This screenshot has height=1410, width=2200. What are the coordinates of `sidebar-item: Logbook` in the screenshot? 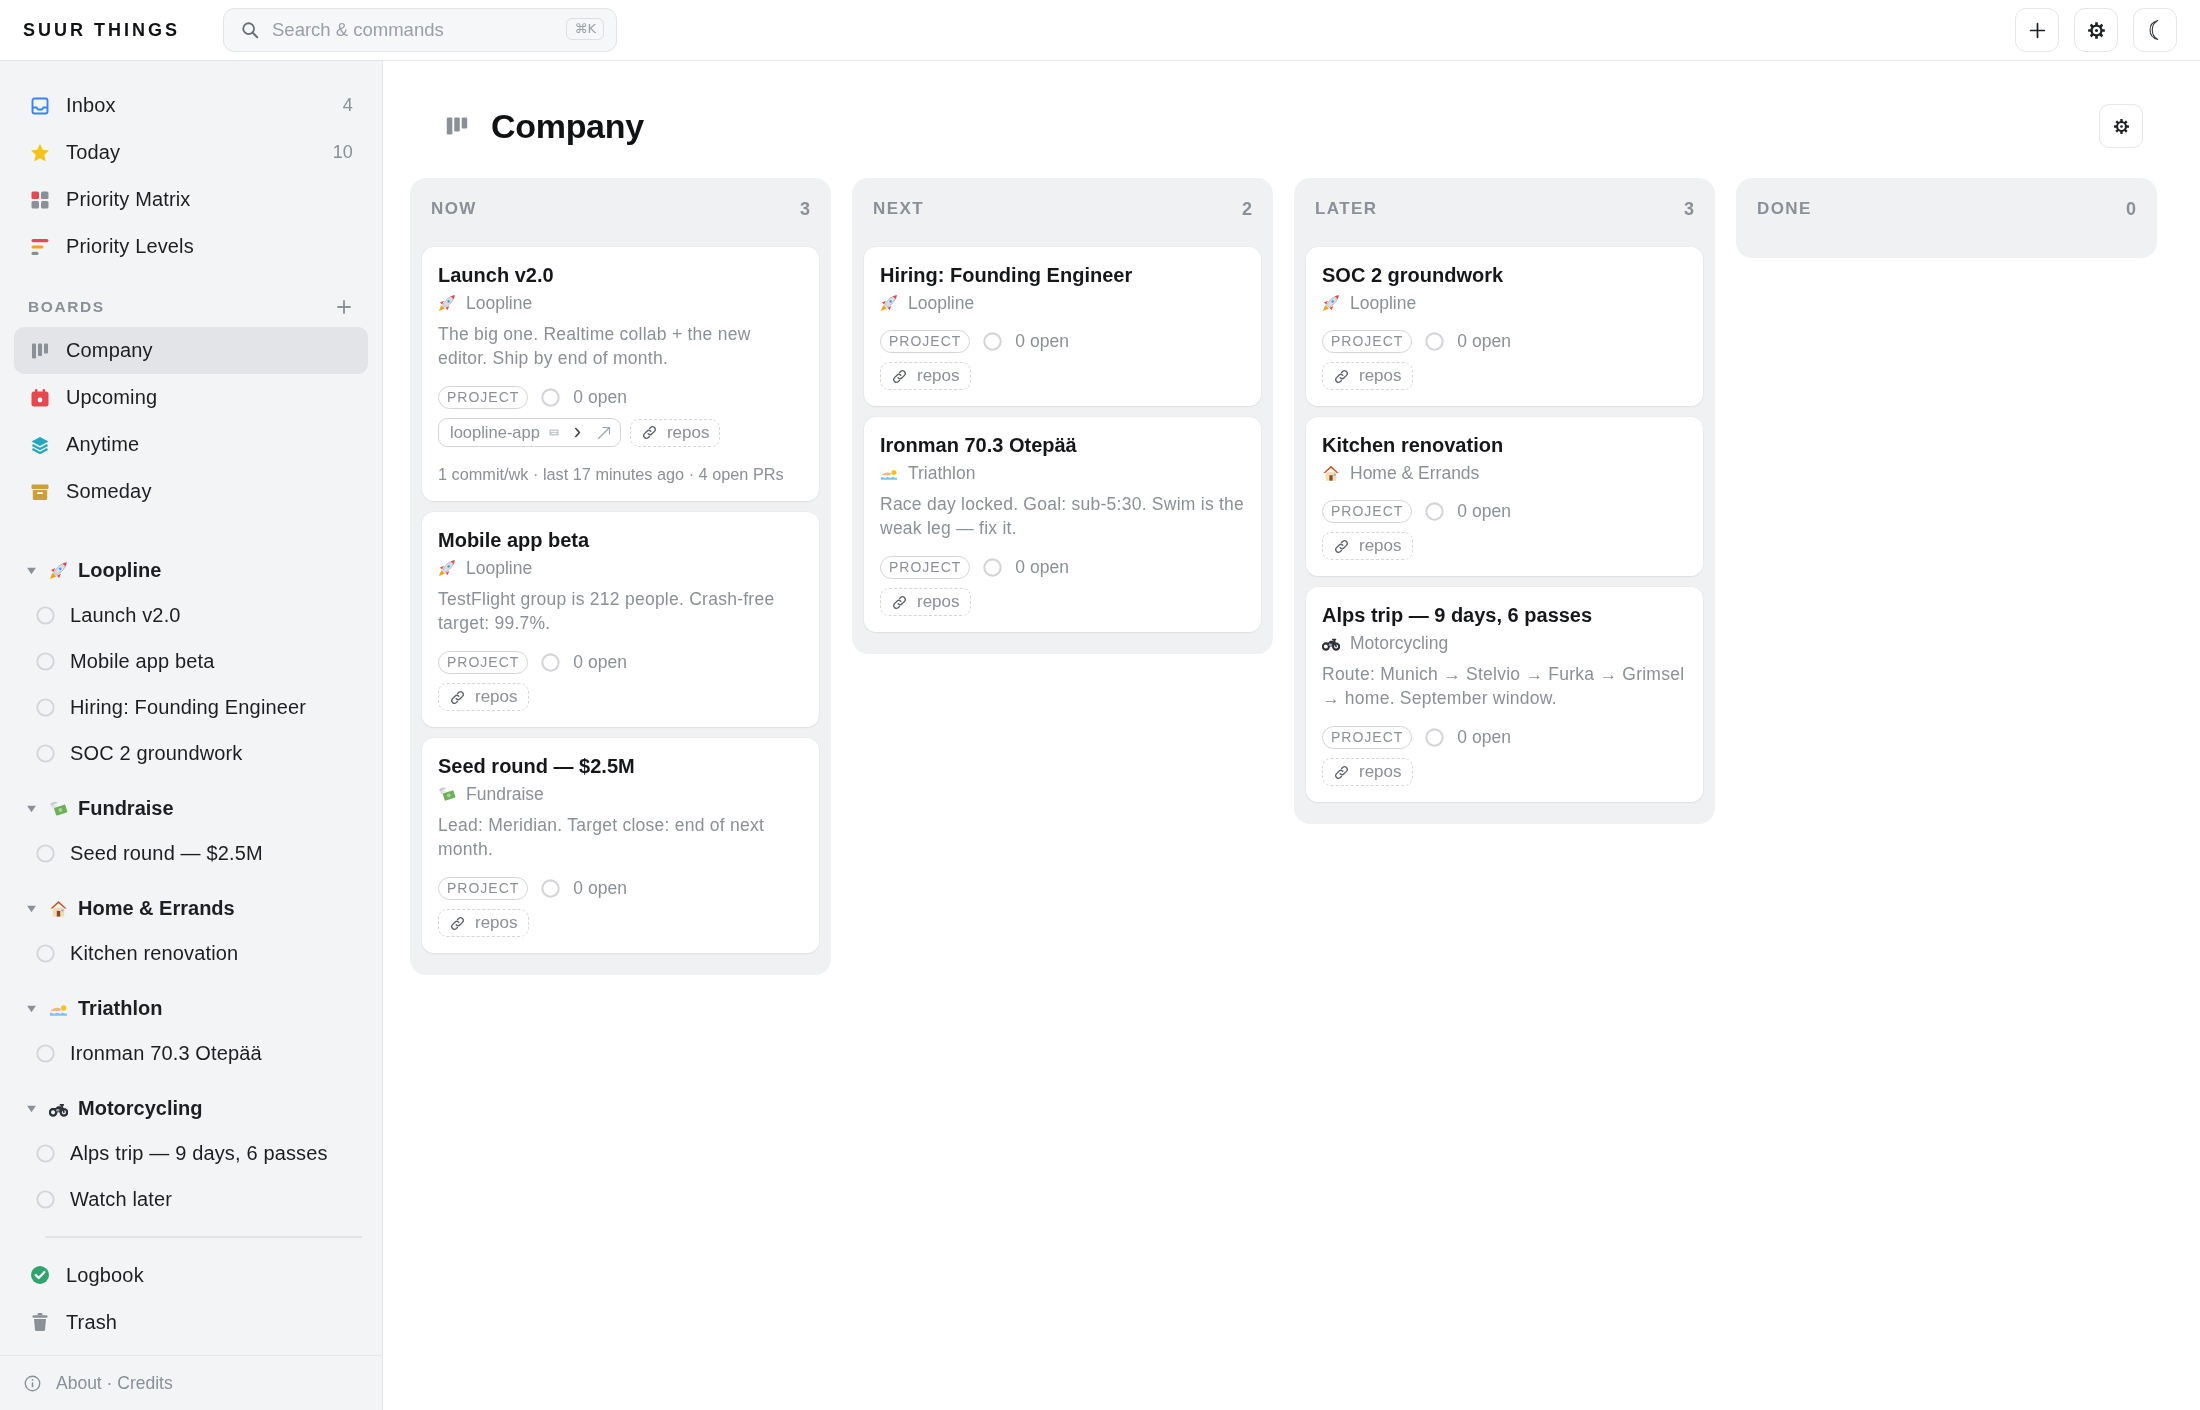 It's located at (191, 1275).